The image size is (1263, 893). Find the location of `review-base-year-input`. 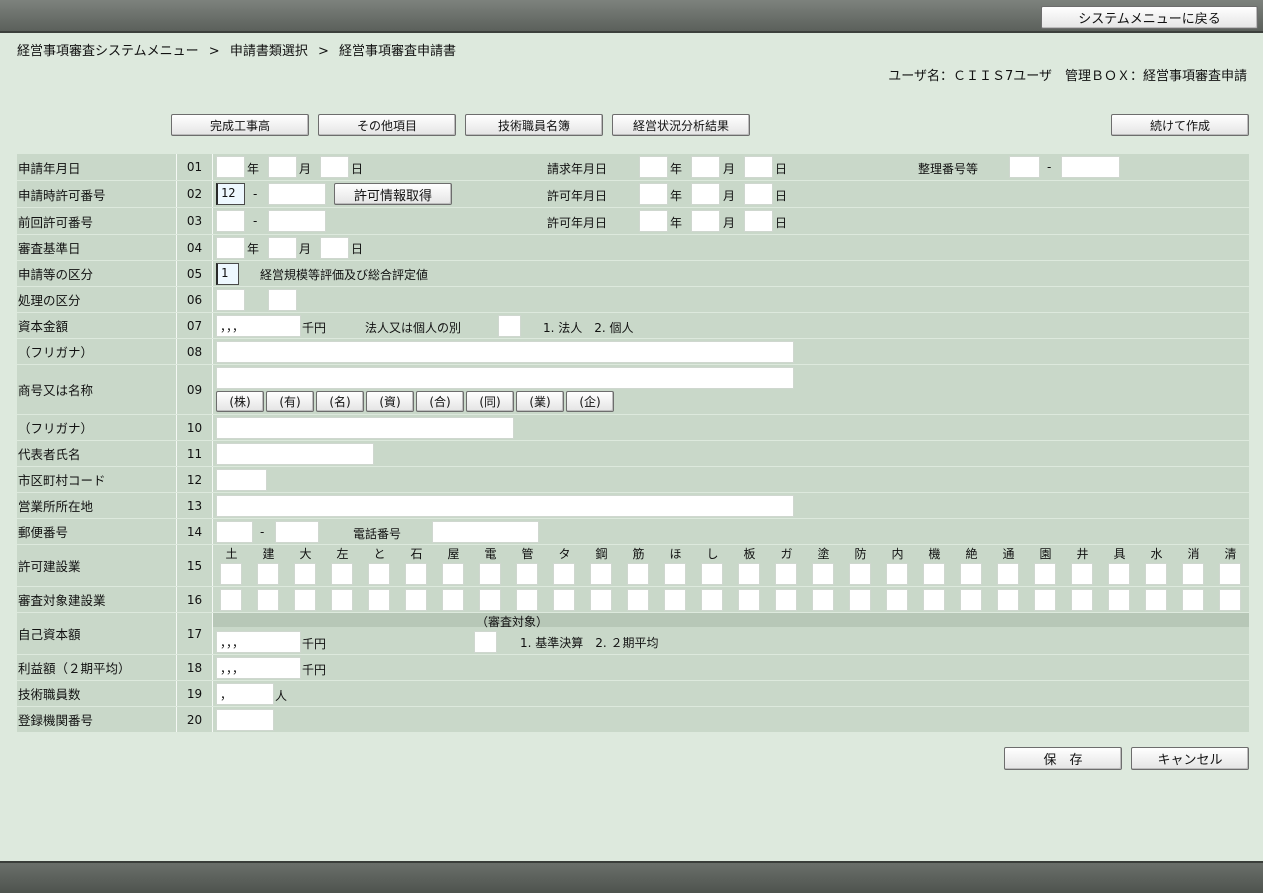

review-base-year-input is located at coordinates (230, 248).